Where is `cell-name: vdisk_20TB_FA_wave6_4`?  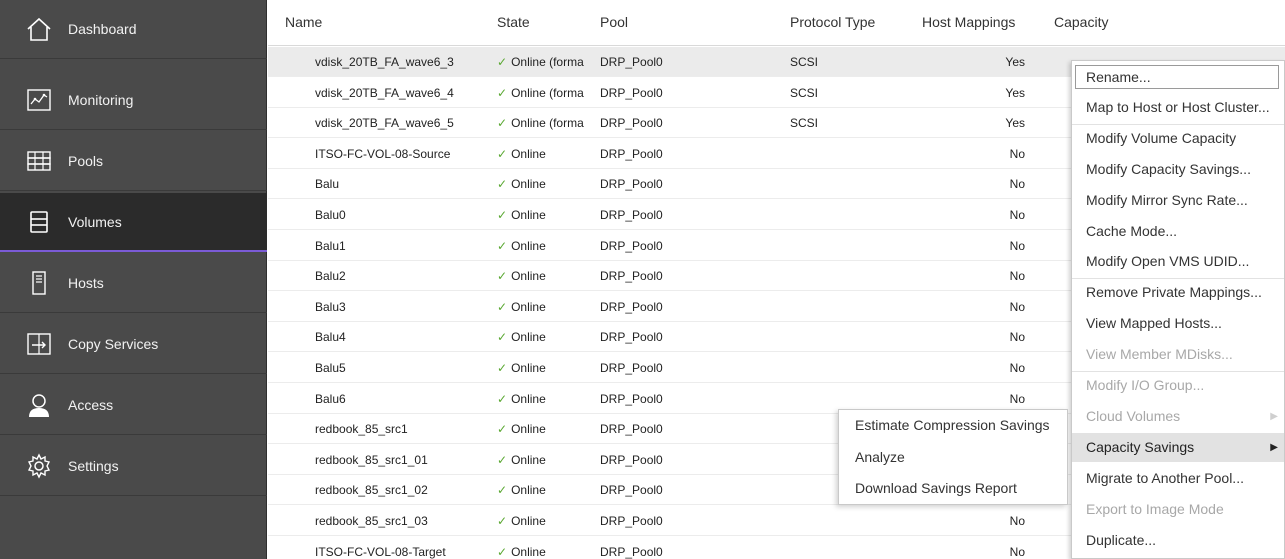 cell-name: vdisk_20TB_FA_wave6_4 is located at coordinates (384, 93).